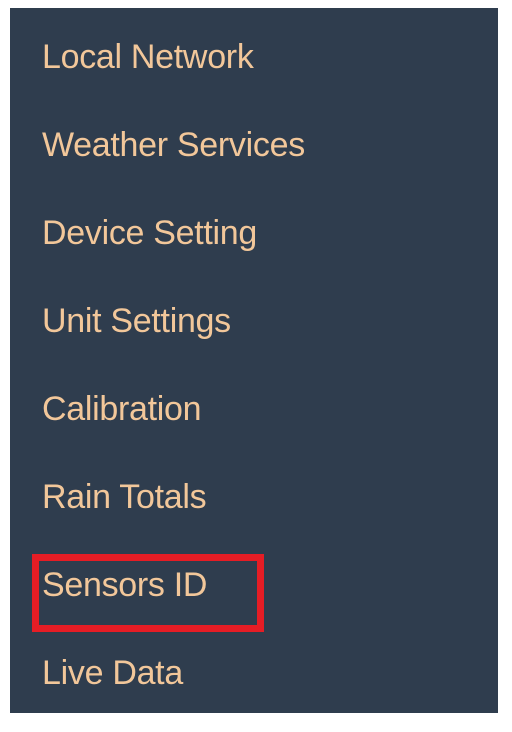  What do you see at coordinates (149, 233) in the screenshot?
I see `menu-item-device-setting: Device Setting` at bounding box center [149, 233].